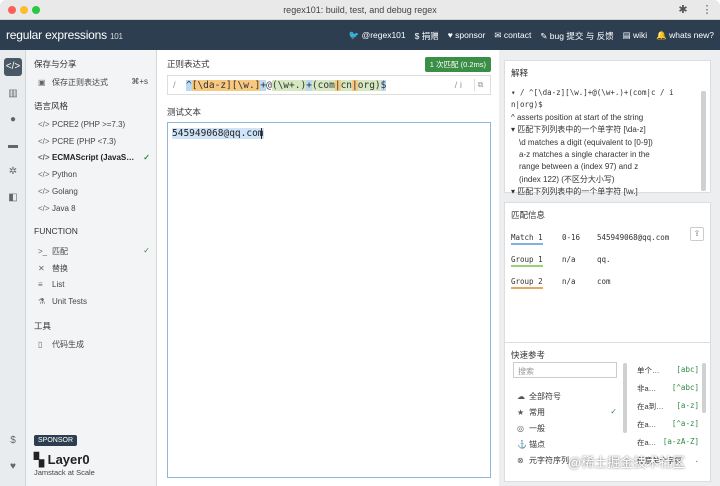 This screenshot has width=720, height=486. What do you see at coordinates (480, 85) in the screenshot?
I see `copy-icon: ⧉` at bounding box center [480, 85].